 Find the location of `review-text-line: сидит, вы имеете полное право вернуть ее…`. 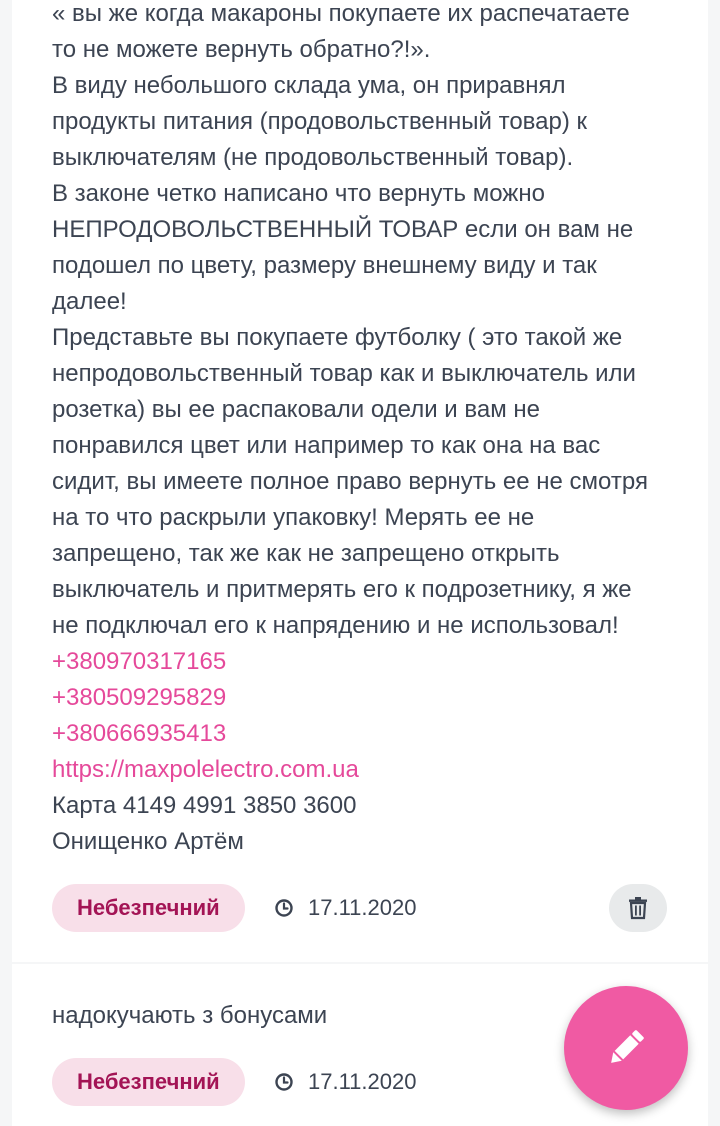

review-text-line: сидит, вы имеете полное право вернуть ее… is located at coordinates (350, 481).